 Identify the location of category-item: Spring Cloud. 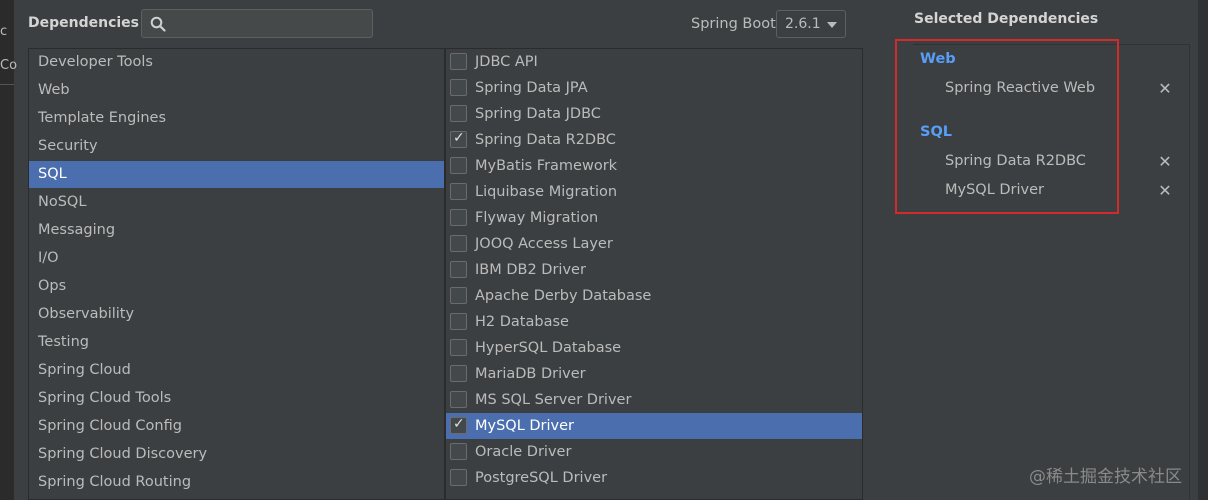
(236, 370).